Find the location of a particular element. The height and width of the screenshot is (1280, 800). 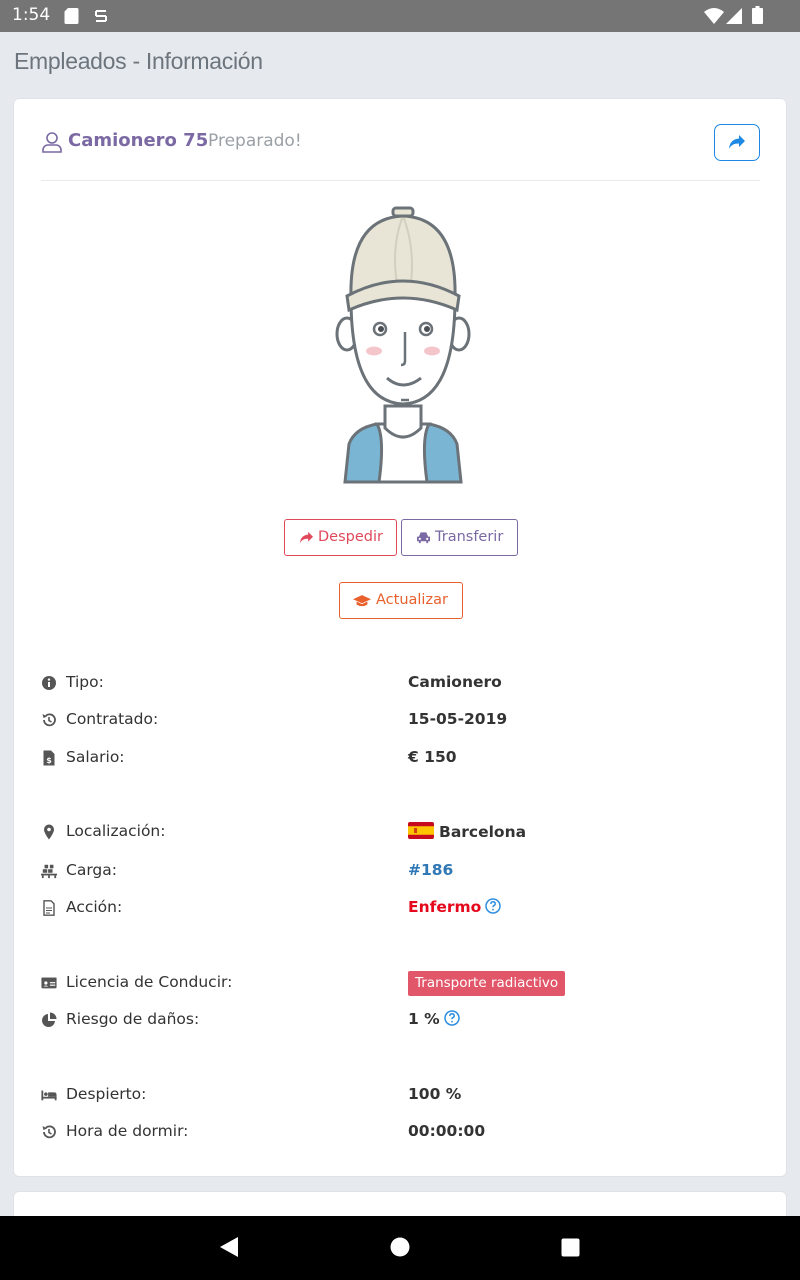

invoice-dollar-icon: $ is located at coordinates (49, 758).